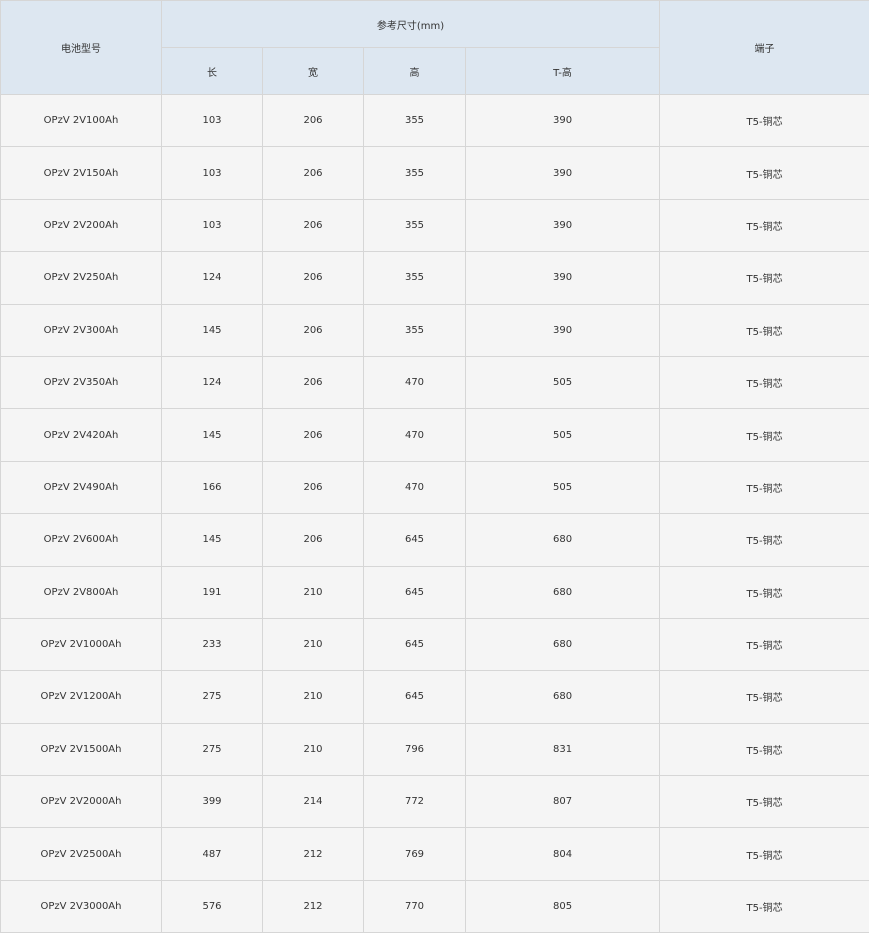  I want to click on table-row: OPzV 2V490Ah 166 206 470 505 T5-铜芯, so click(434, 487).